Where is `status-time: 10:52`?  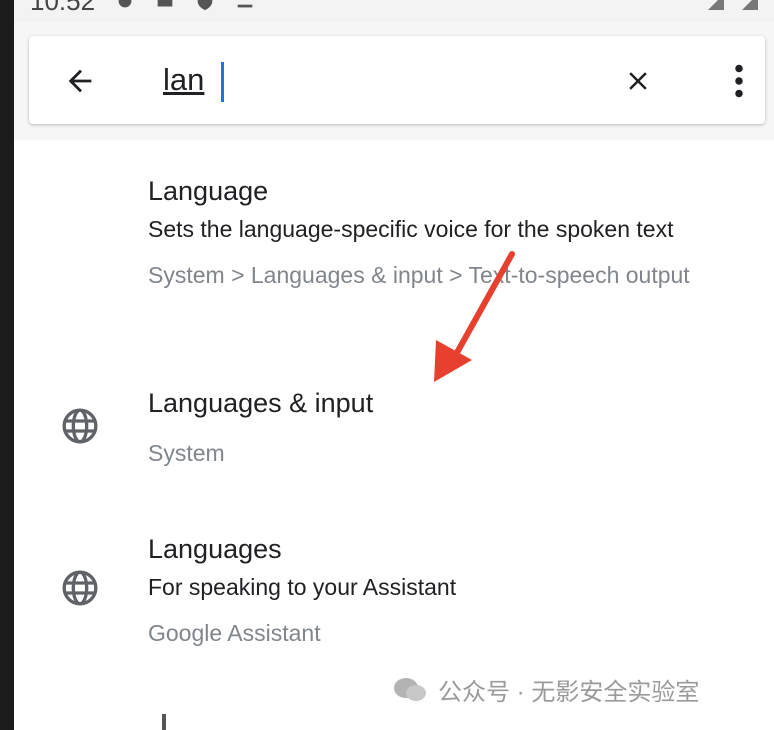 status-time: 10:52 is located at coordinates (63, 8).